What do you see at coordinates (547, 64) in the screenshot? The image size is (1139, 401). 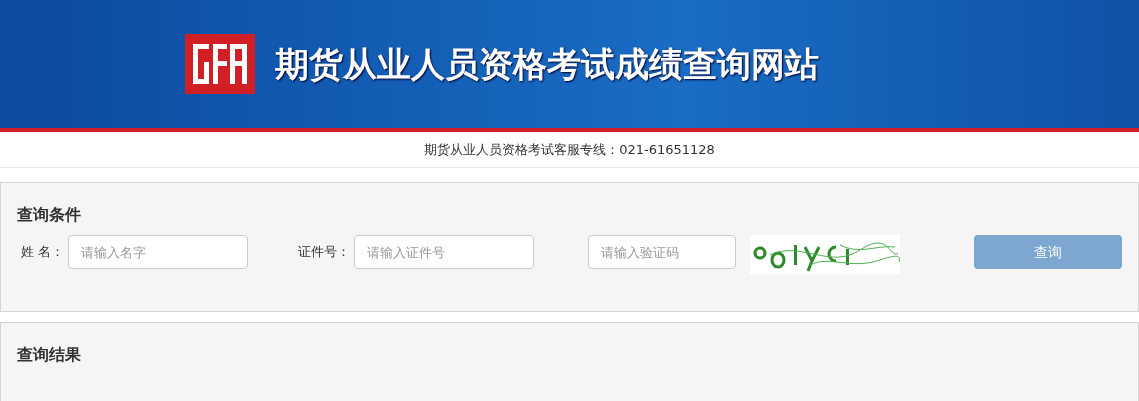 I see `site-title: 期货从业人员资格考试成绩查询网站` at bounding box center [547, 64].